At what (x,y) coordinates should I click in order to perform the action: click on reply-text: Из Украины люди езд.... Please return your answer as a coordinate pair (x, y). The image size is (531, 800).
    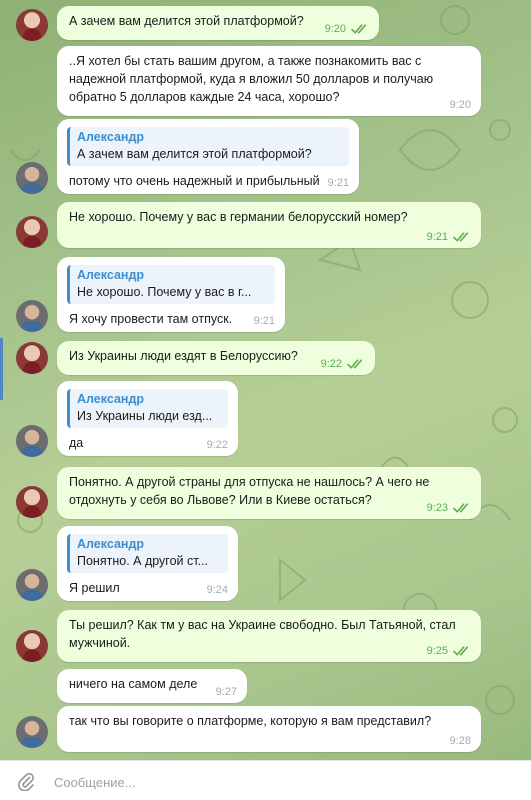
    Looking at the image, I should click on (145, 416).